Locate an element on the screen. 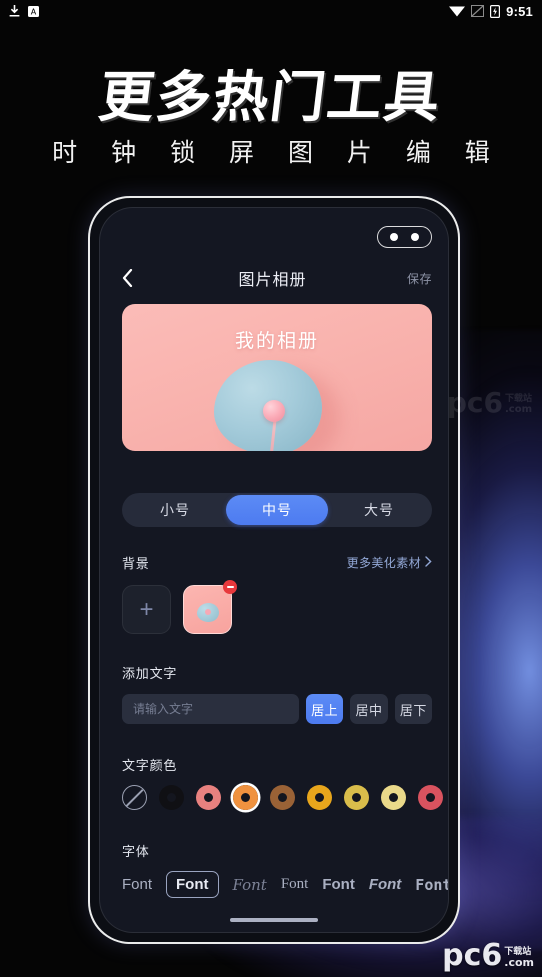  status-bar-clock: 9:51 is located at coordinates (519, 11).